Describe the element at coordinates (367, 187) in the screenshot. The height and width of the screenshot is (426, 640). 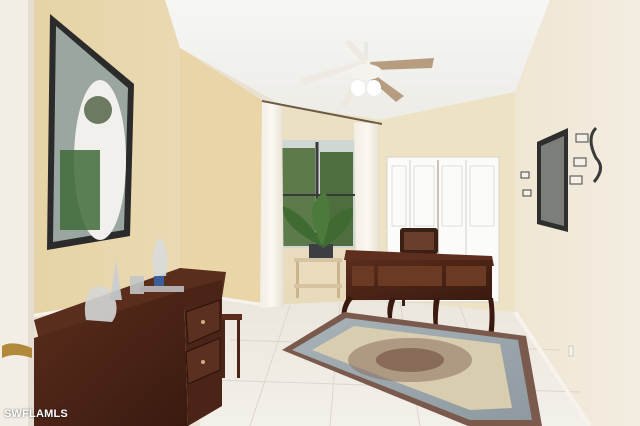
I see `curtain-right` at that location.